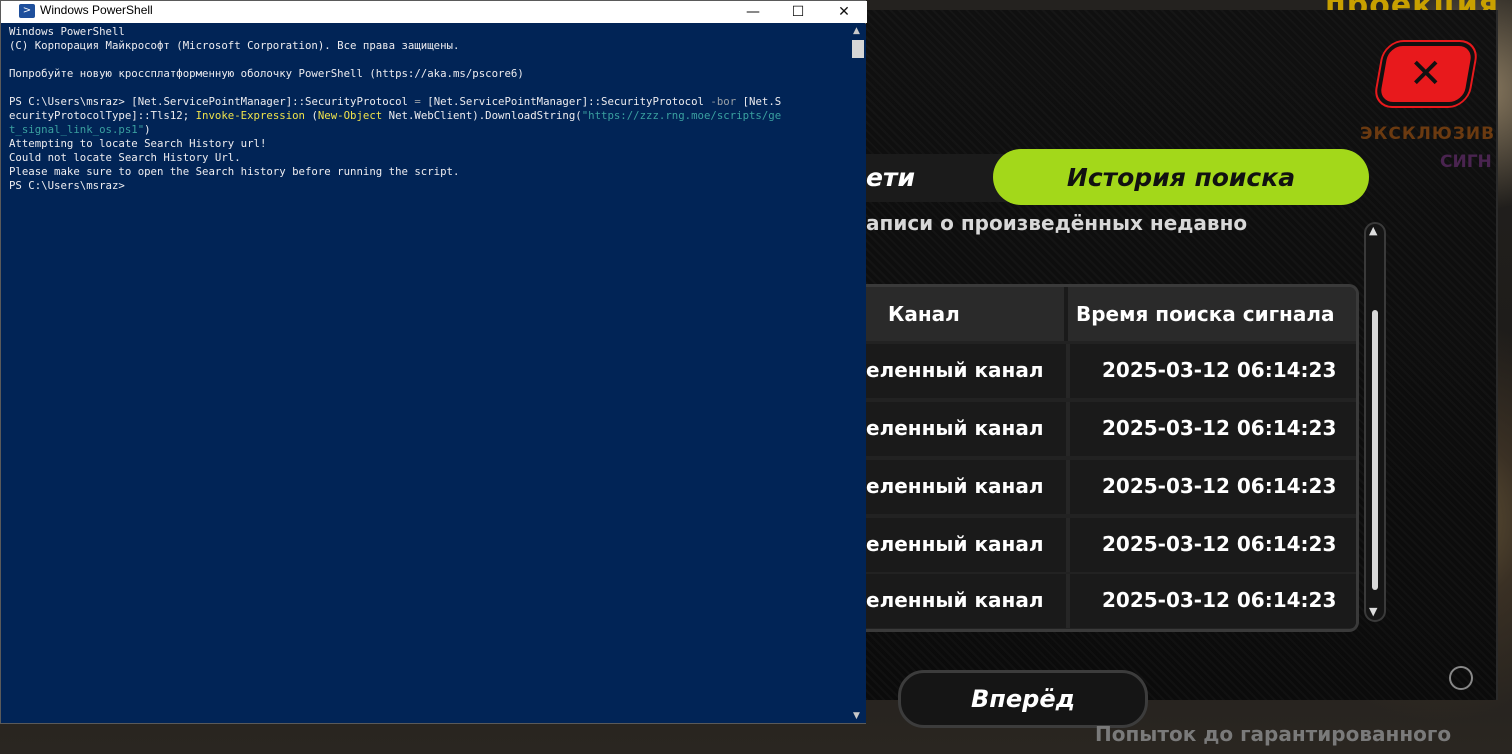 Image resolution: width=1512 pixels, height=754 pixels. I want to click on history-scrollbar: ▲ ▼, so click(1375, 422).